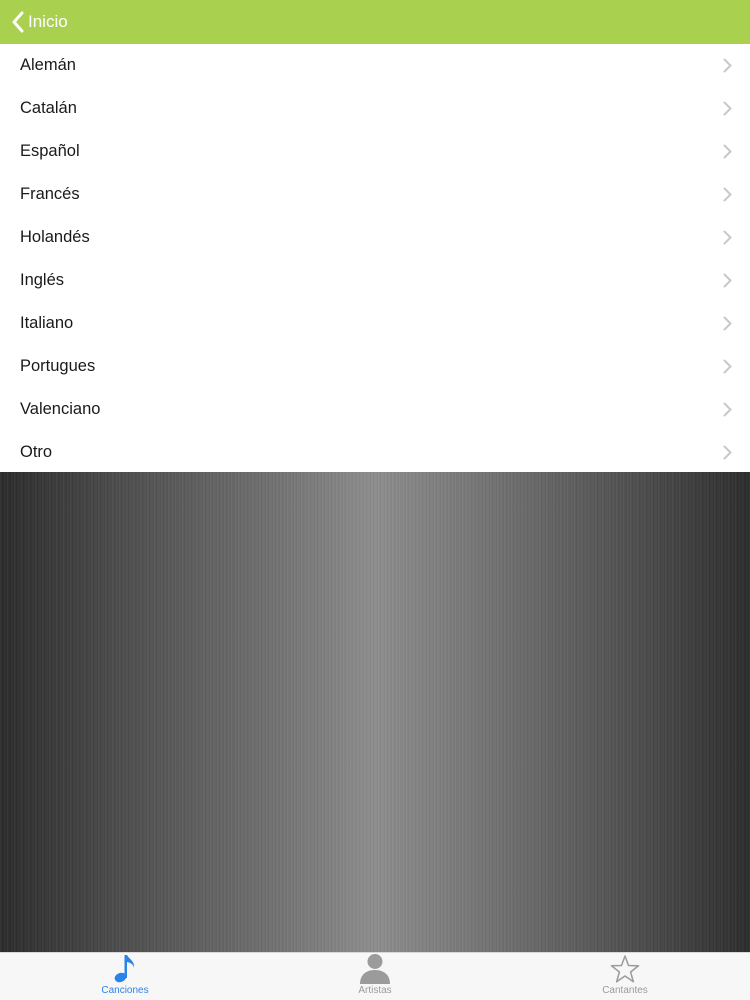  What do you see at coordinates (375, 108) in the screenshot?
I see `list-item-catalan: Catalán` at bounding box center [375, 108].